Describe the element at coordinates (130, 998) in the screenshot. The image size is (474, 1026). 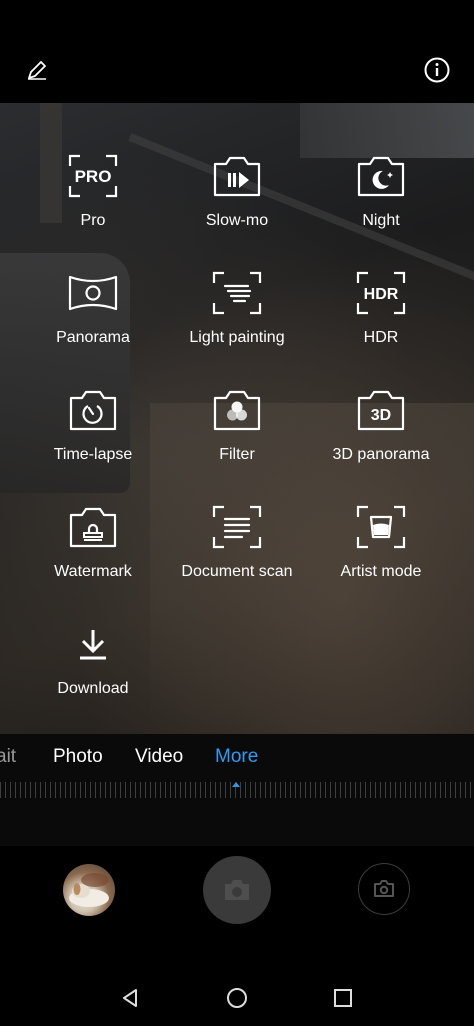
I see `back-icon` at that location.